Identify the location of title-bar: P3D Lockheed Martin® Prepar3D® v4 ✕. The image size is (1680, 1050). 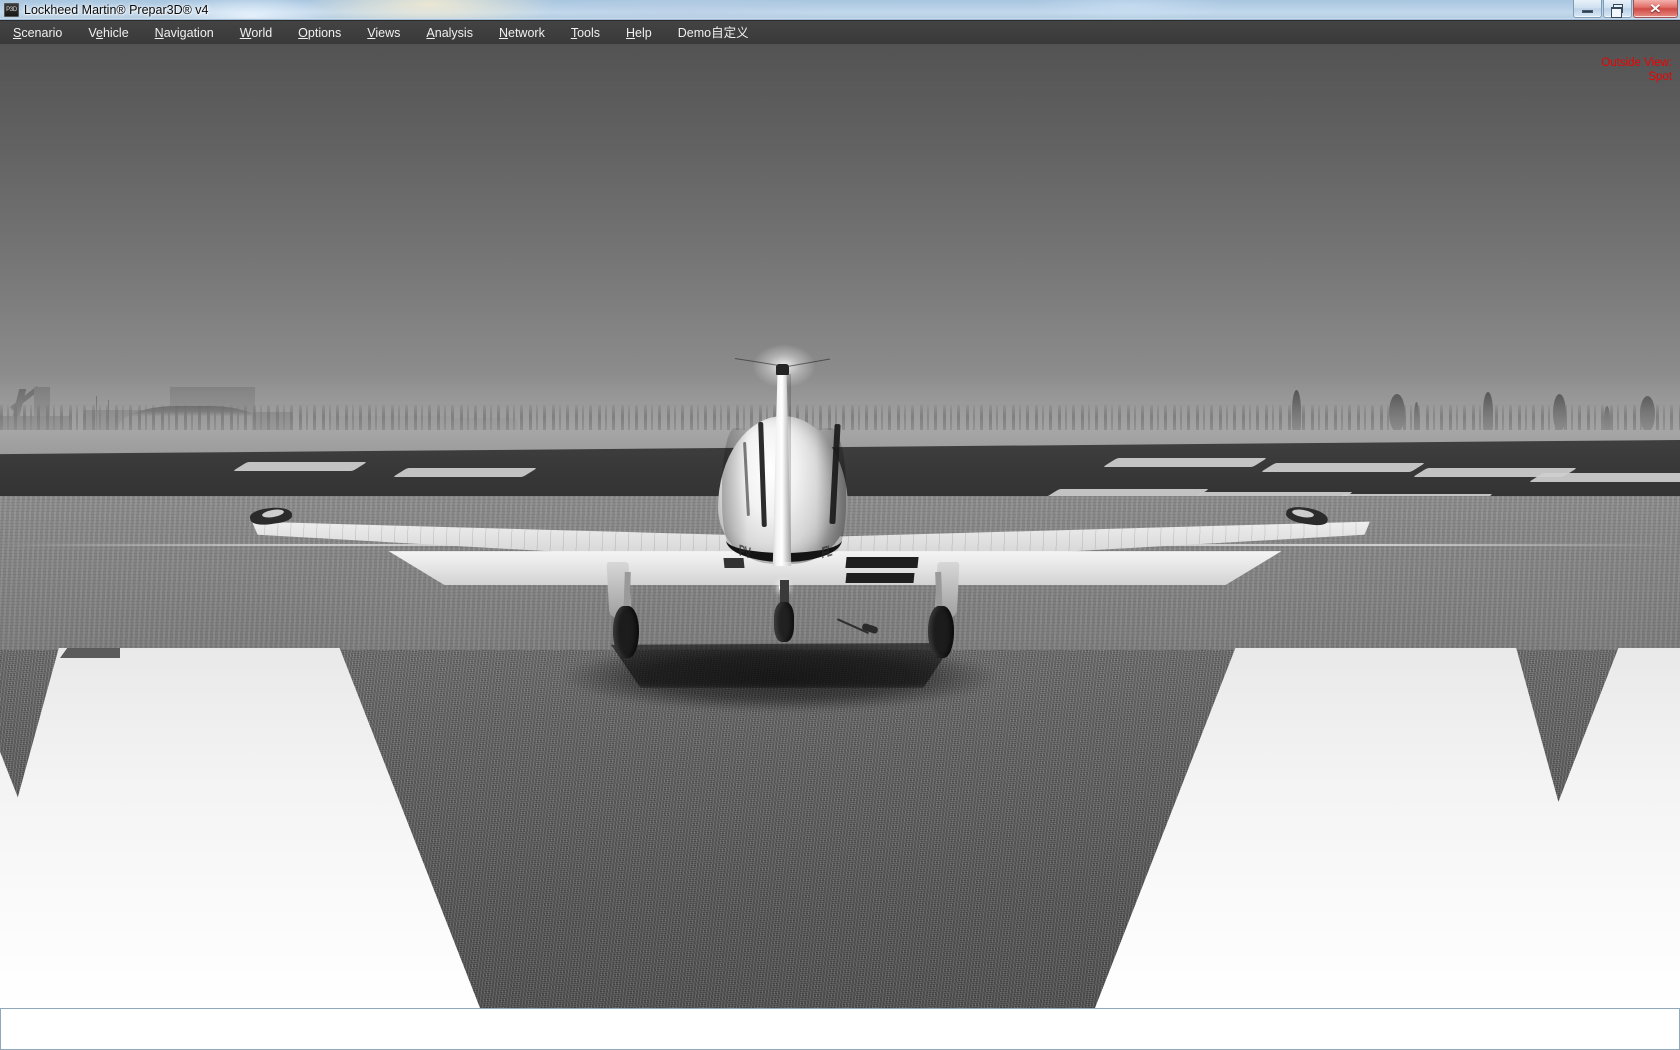
(840, 10).